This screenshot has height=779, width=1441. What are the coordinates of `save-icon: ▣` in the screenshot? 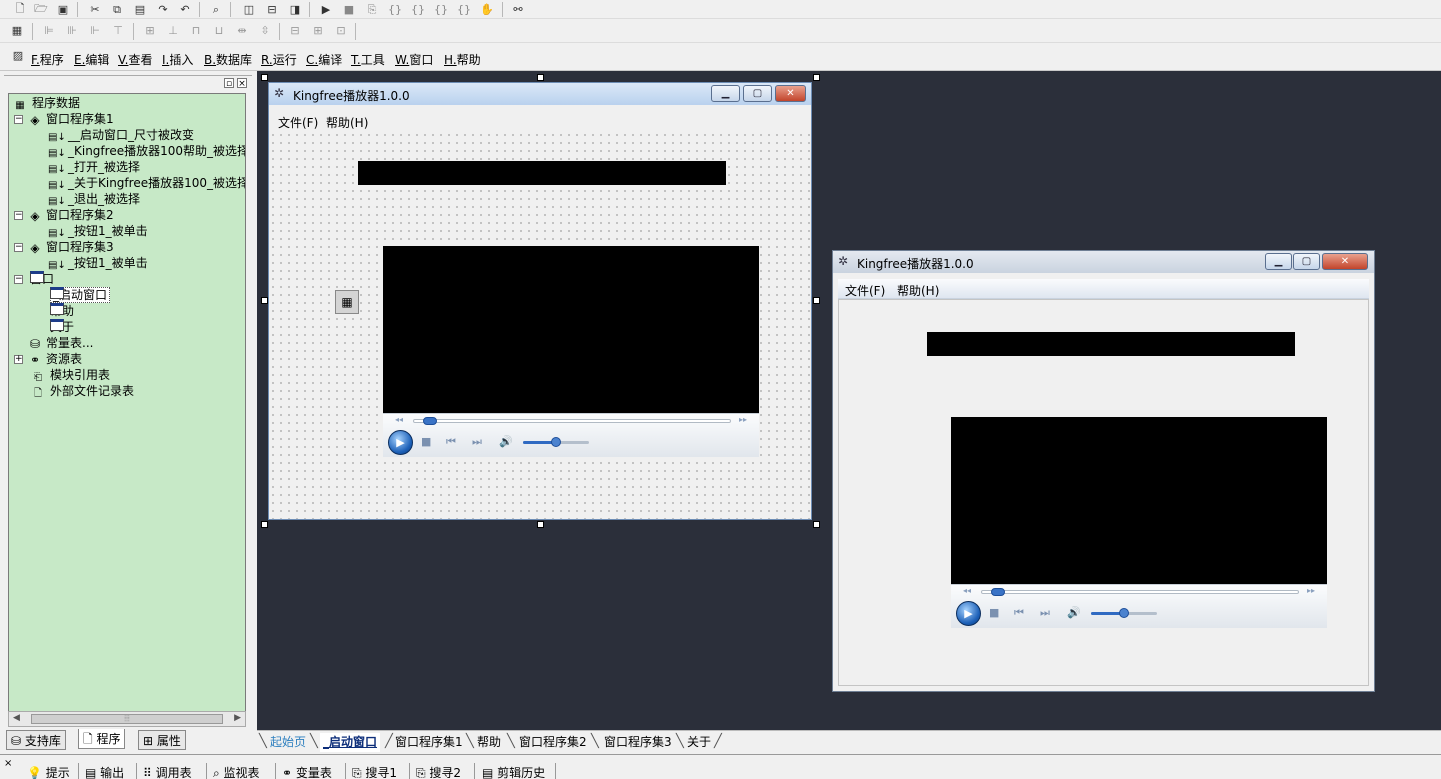 It's located at (63, 9).